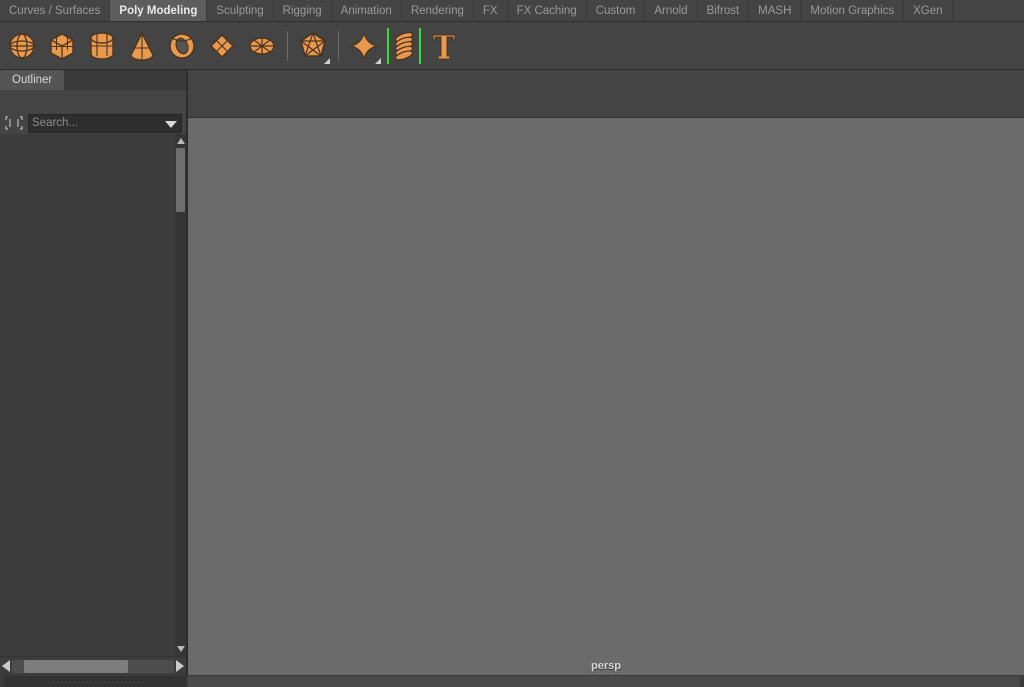  What do you see at coordinates (171, 124) in the screenshot?
I see `chevron-down-icon` at bounding box center [171, 124].